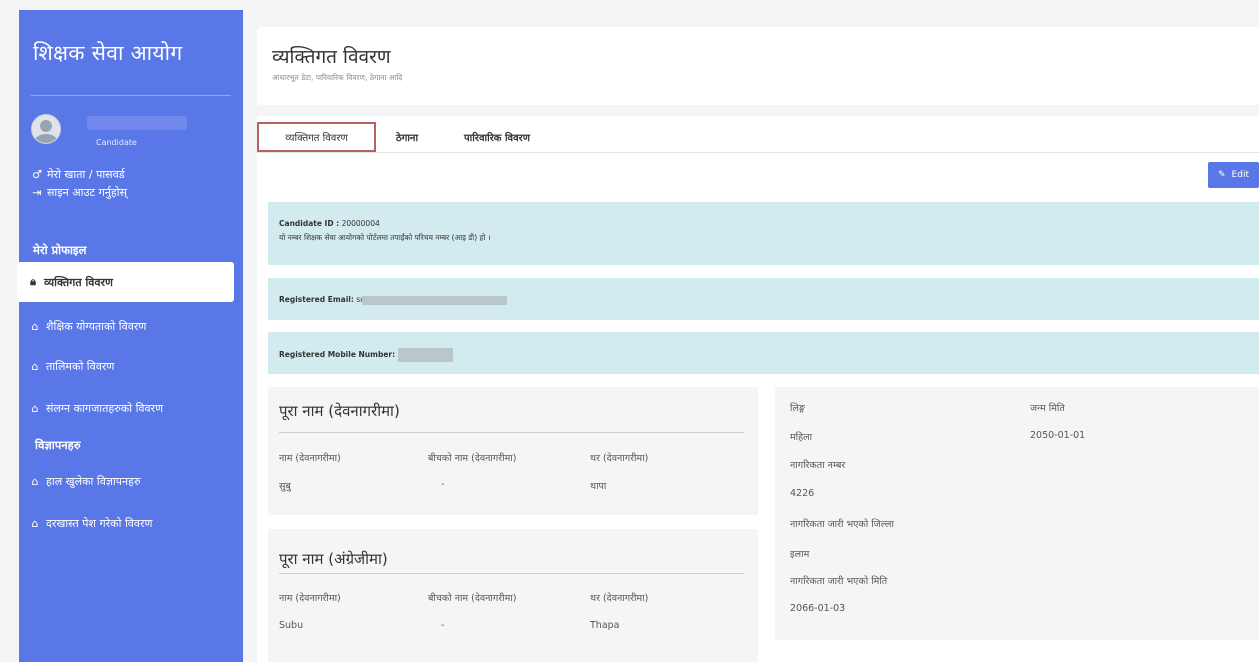 Image resolution: width=1259 pixels, height=662 pixels. I want to click on page-title: व्यक्तिगत विवरण, so click(331, 57).